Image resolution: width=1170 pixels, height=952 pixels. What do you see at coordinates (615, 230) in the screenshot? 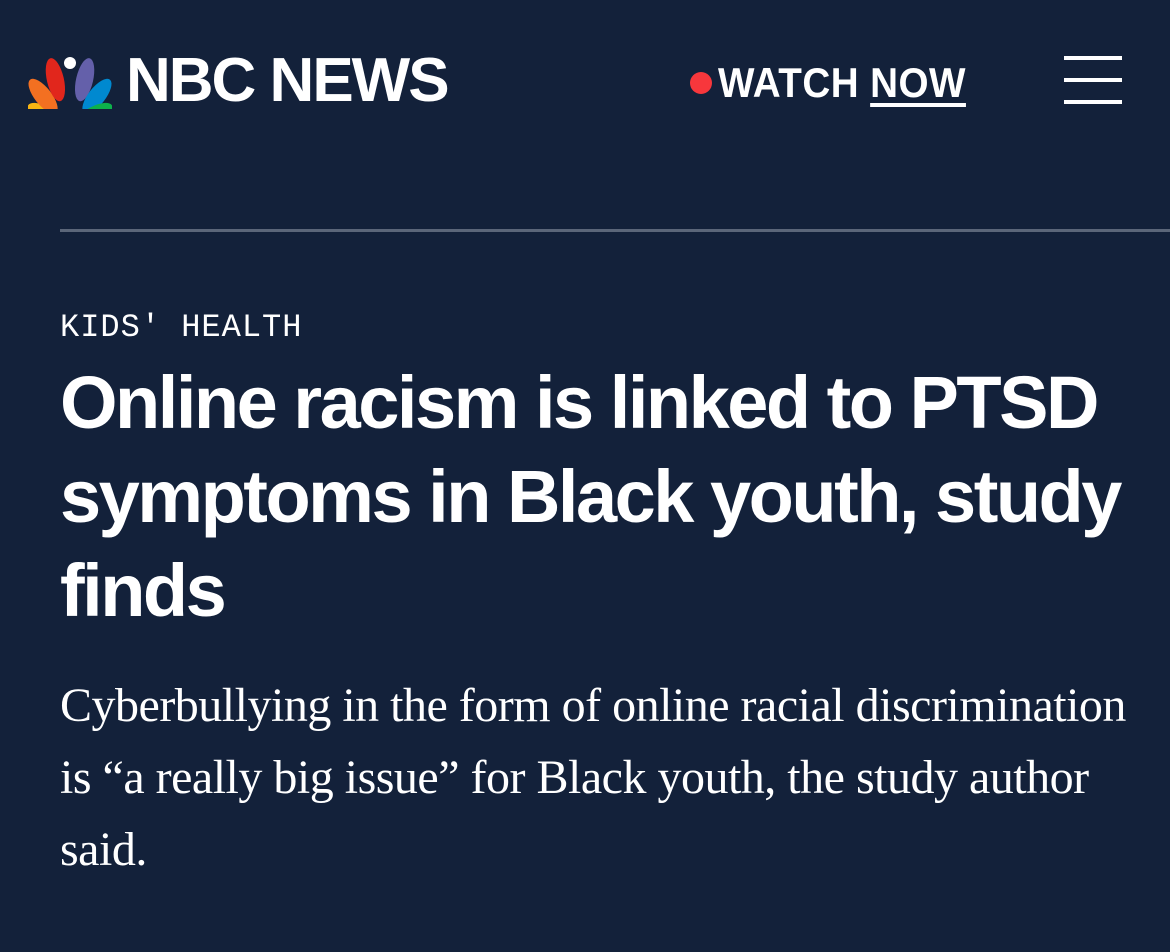
I see `header-divider` at bounding box center [615, 230].